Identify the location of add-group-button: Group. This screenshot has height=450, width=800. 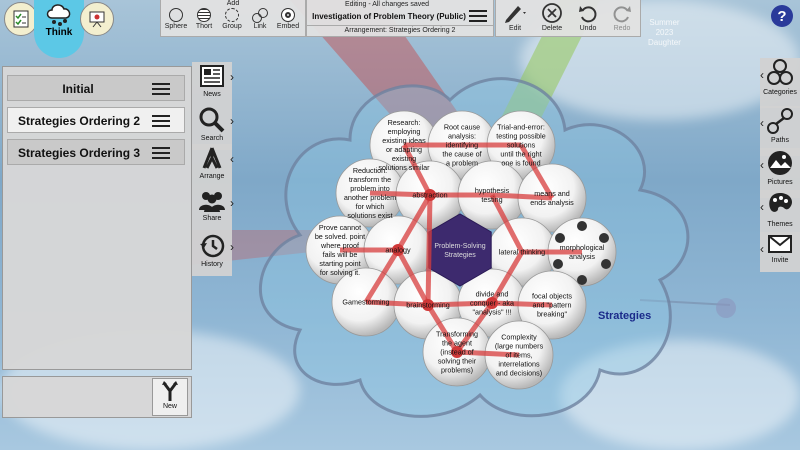
(232, 22).